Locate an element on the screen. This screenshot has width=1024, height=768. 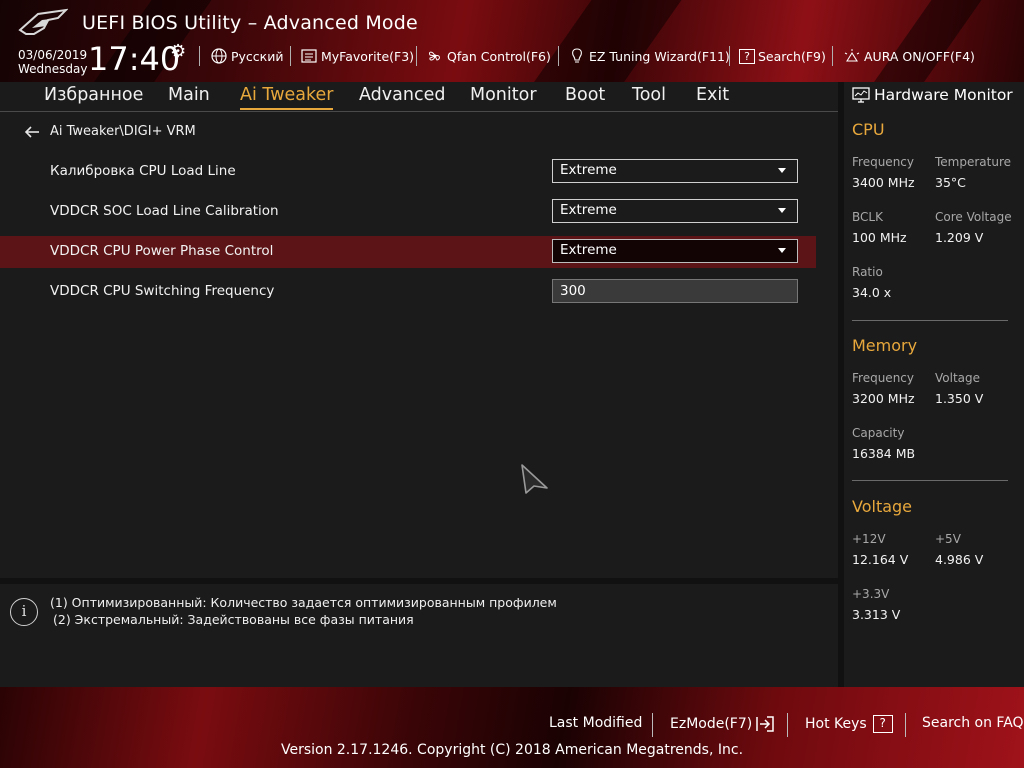
date-display: 03/06/2019 Wednesday is located at coordinates (52, 62).